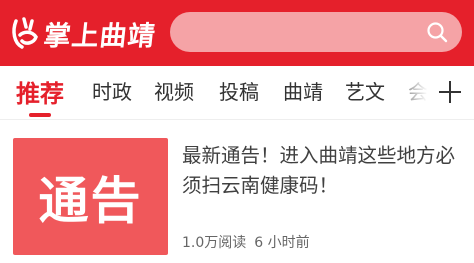 The image size is (474, 263). Describe the element at coordinates (40, 91) in the screenshot. I see `tab-recommend: 推荐` at that location.